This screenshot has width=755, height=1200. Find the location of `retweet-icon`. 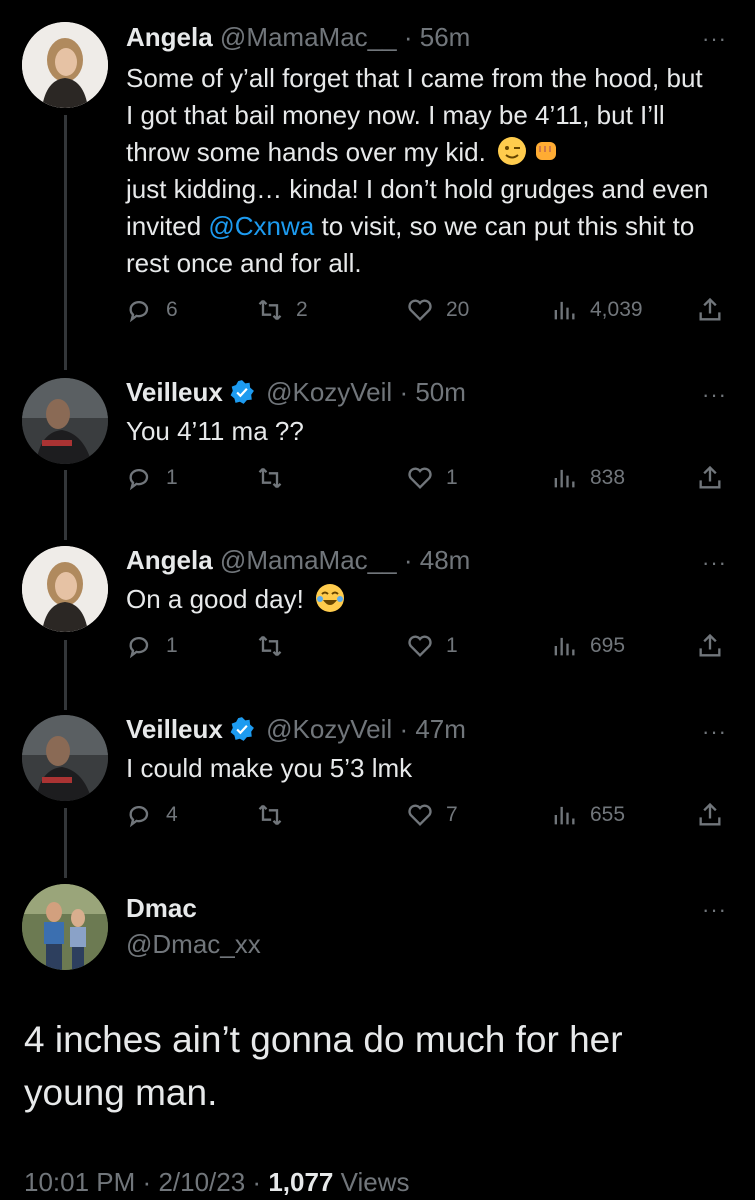

retweet-icon is located at coordinates (270, 815).